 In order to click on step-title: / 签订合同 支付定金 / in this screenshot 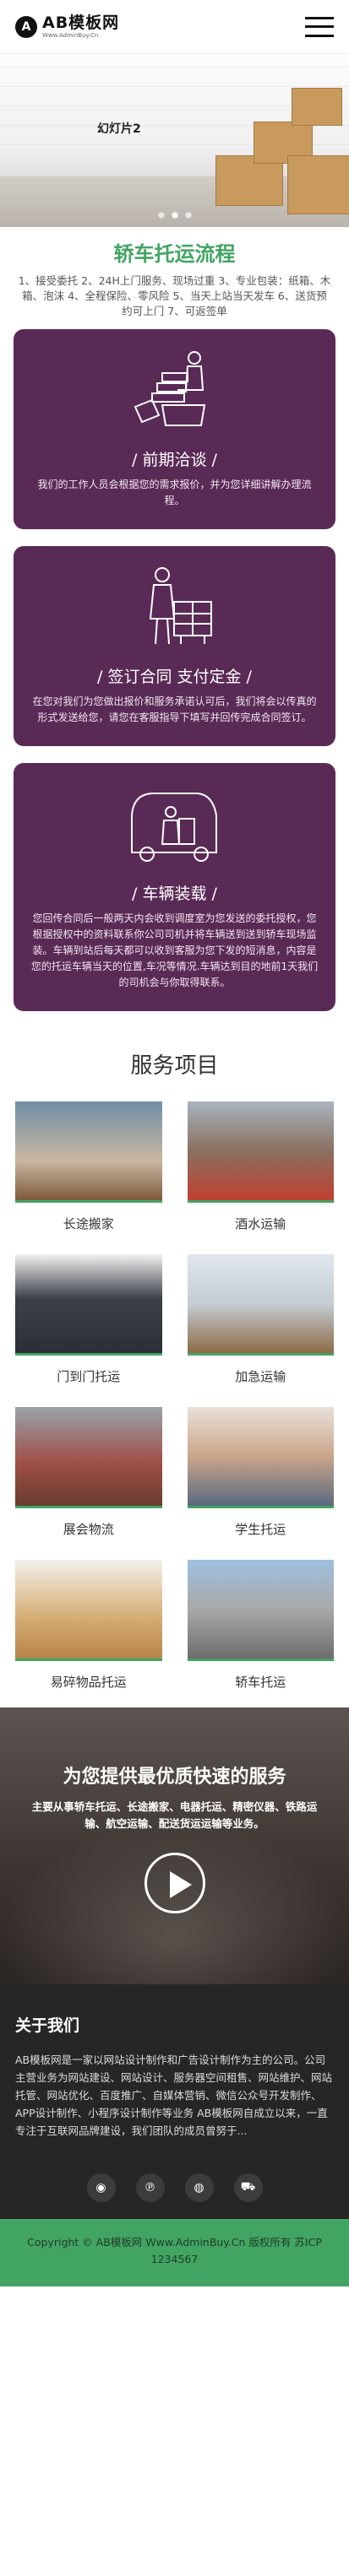, I will do `click(174, 677)`.